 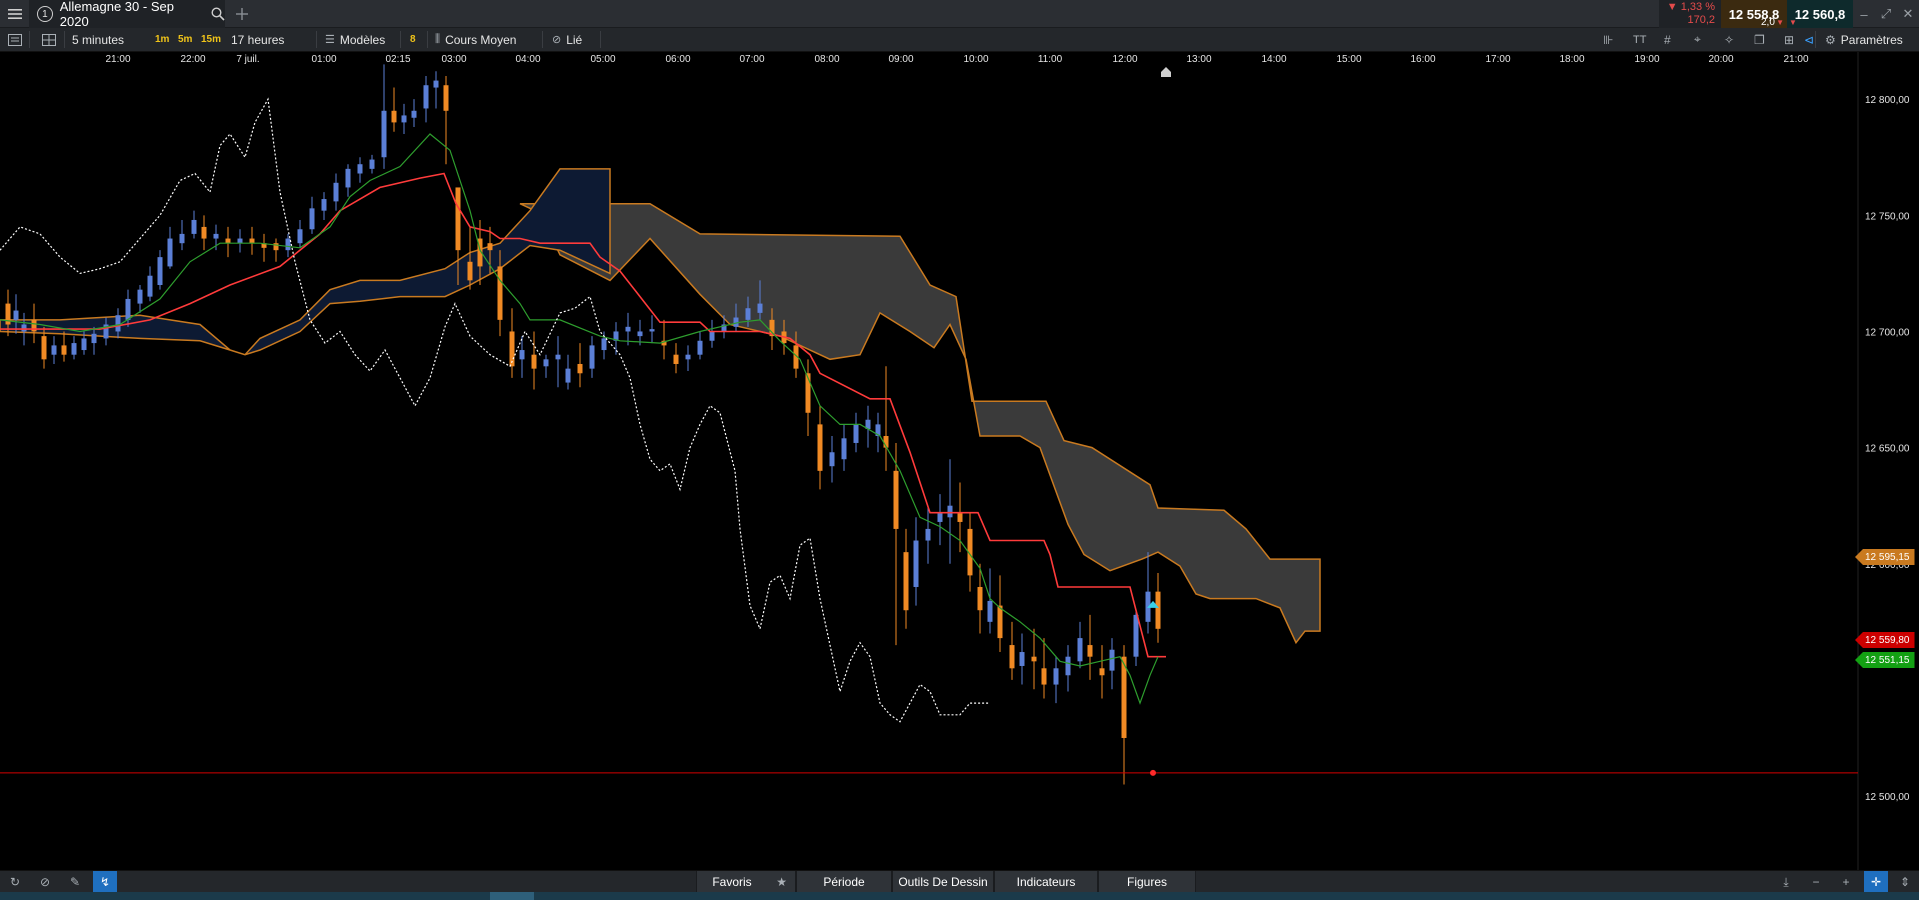 I want to click on crosshair-mode-icon: ✛, so click(x=1876, y=882).